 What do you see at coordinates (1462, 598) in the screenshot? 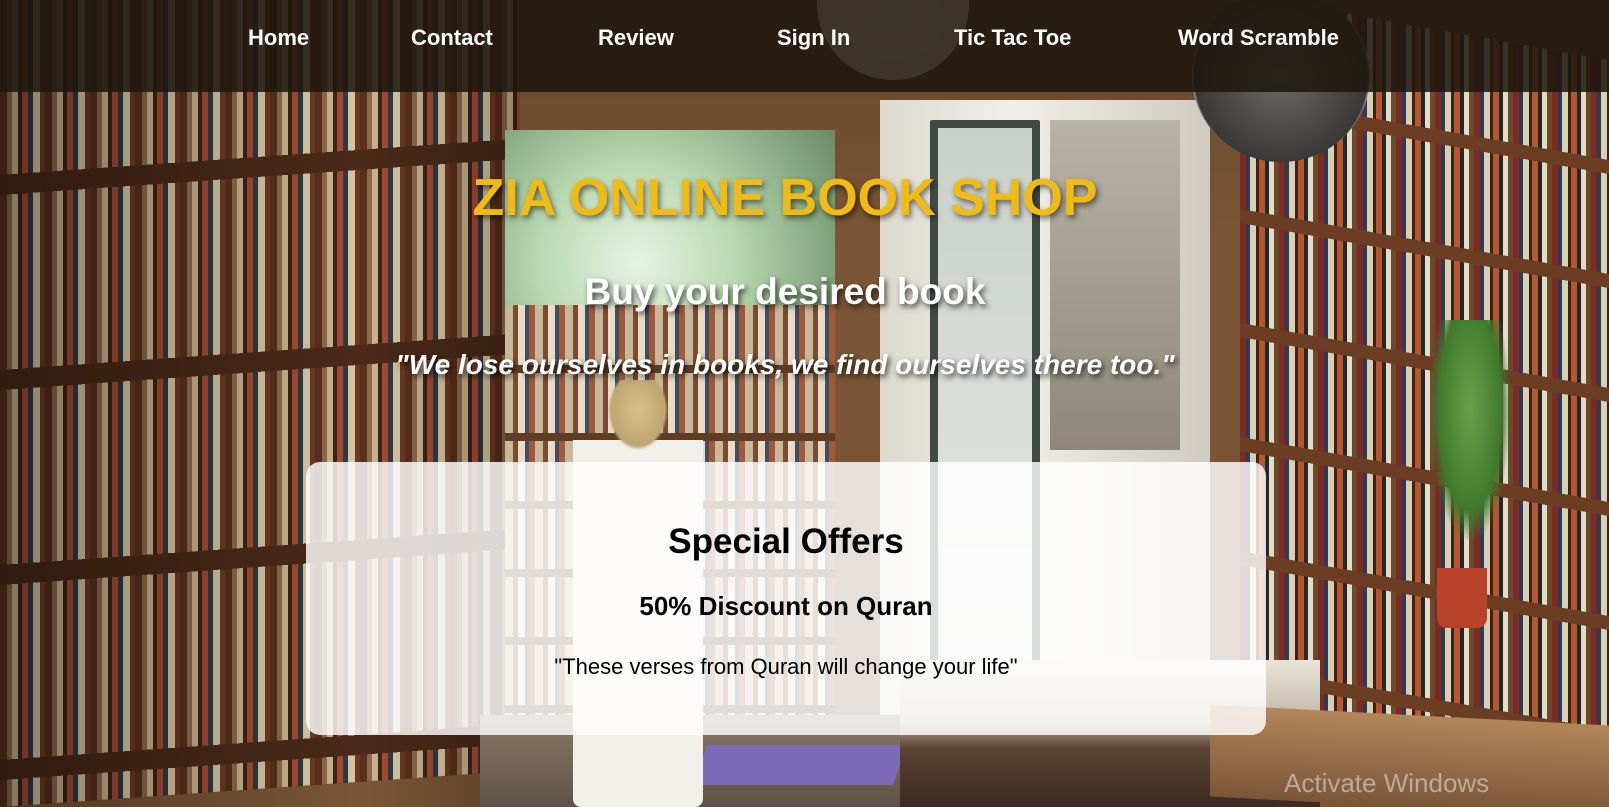
I see `plant-pot` at bounding box center [1462, 598].